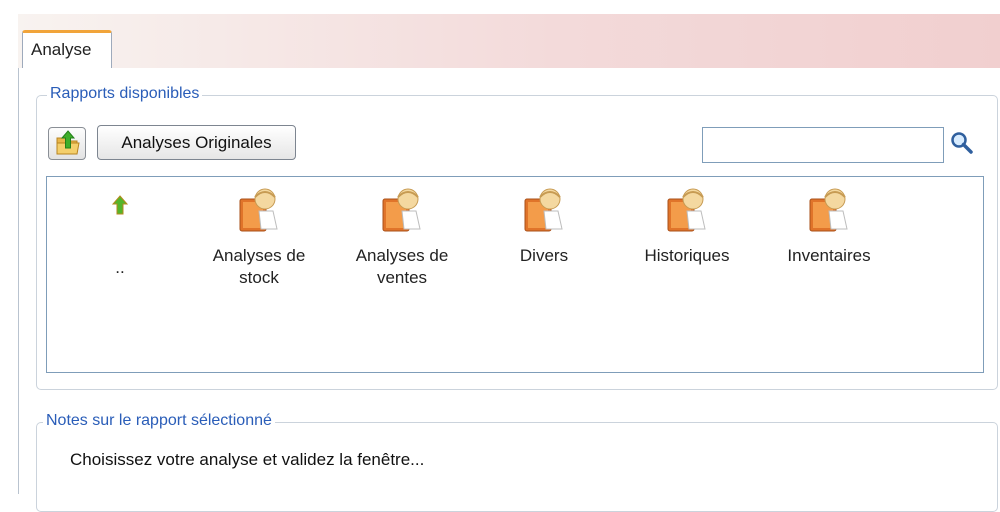  I want to click on window-top-strip, so click(500, 7).